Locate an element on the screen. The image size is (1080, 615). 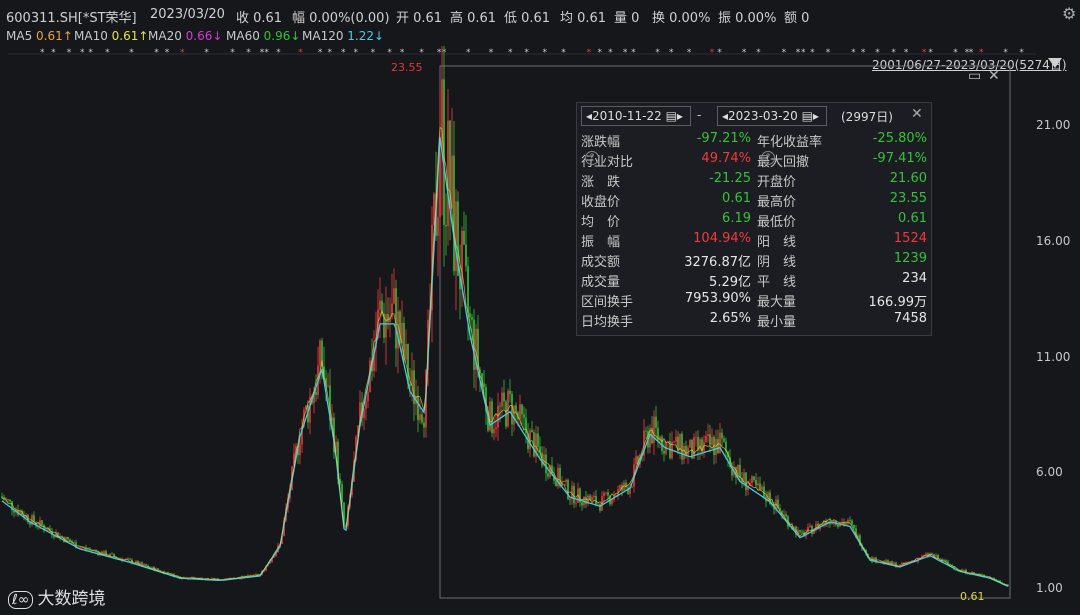
start-date-picker: ◂2010-11-22 ▤▸ is located at coordinates (636, 116).